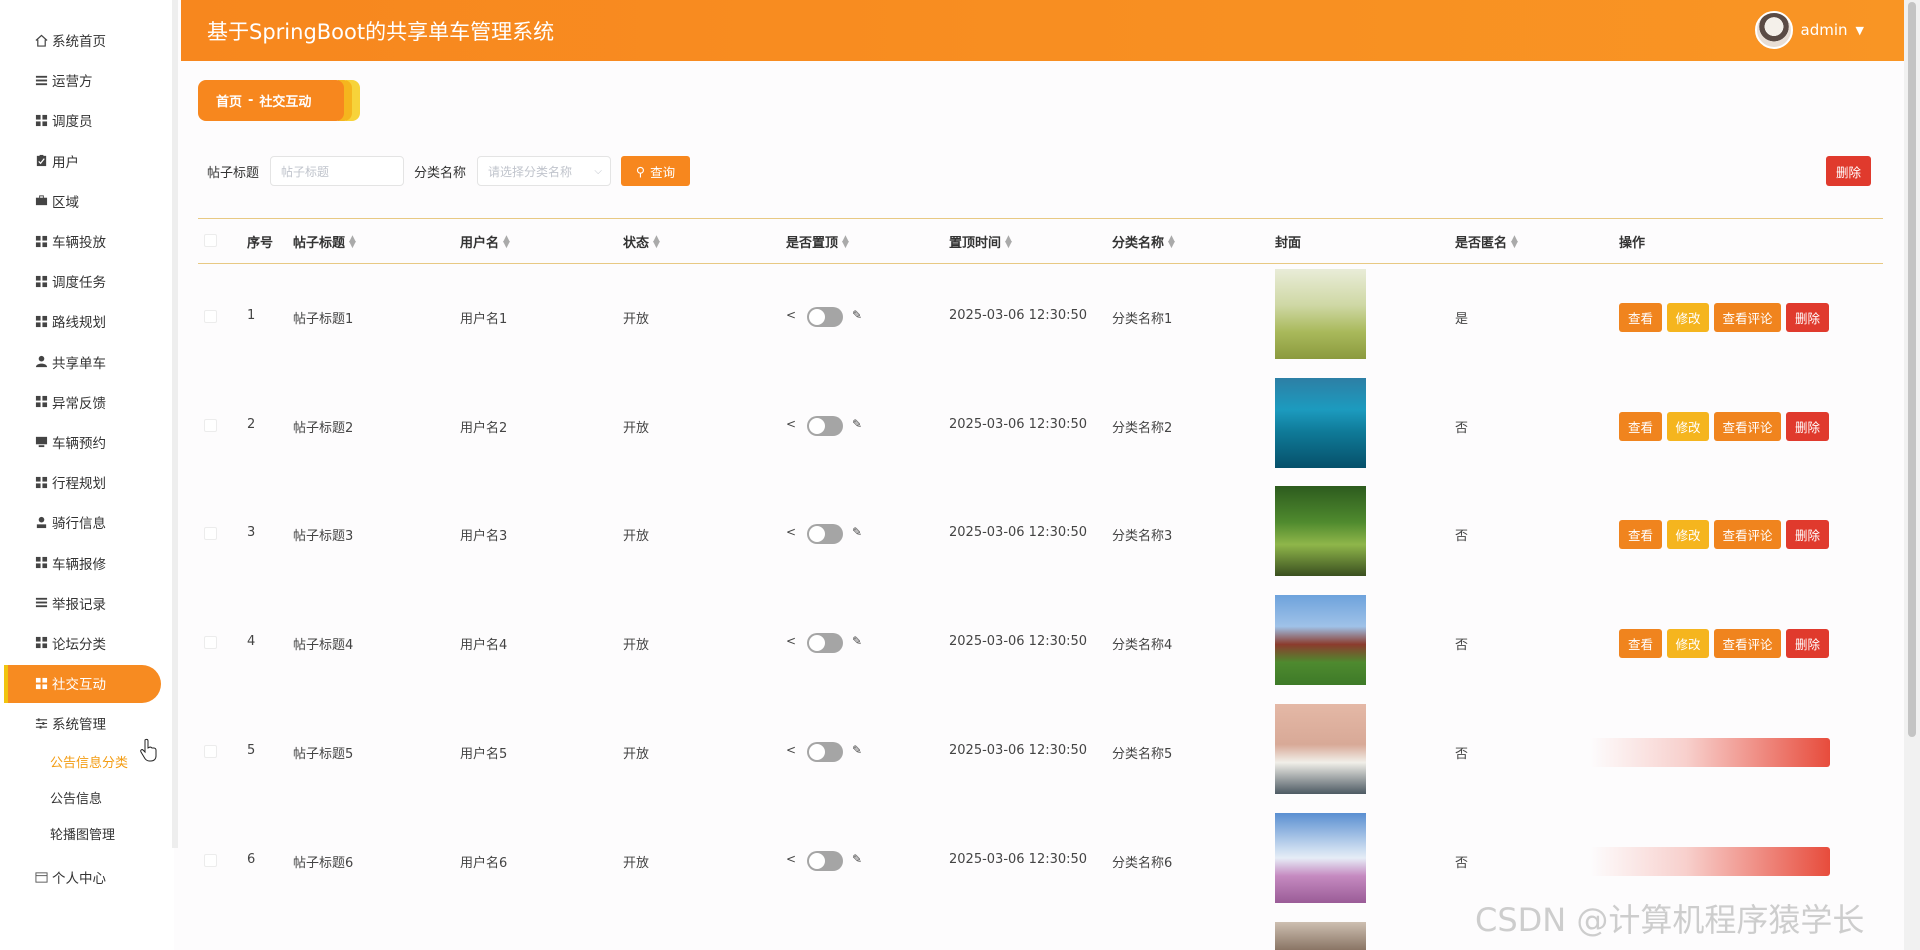 This screenshot has width=1920, height=950. What do you see at coordinates (87, 281) in the screenshot?
I see `sidebar-item: 调度任务` at bounding box center [87, 281].